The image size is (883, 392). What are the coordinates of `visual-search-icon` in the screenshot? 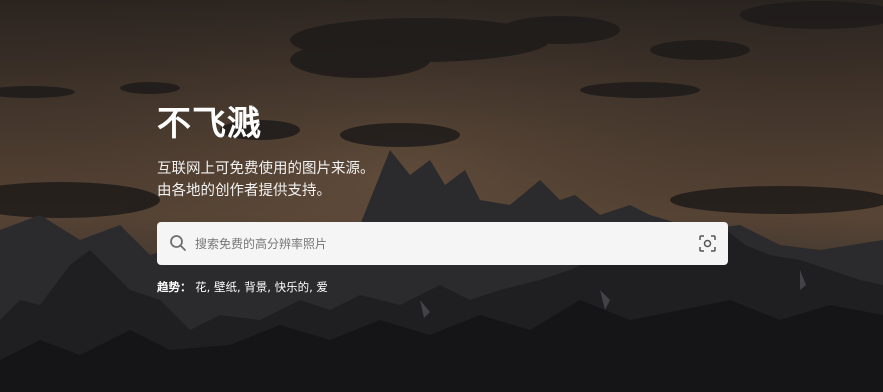 It's located at (707, 243).